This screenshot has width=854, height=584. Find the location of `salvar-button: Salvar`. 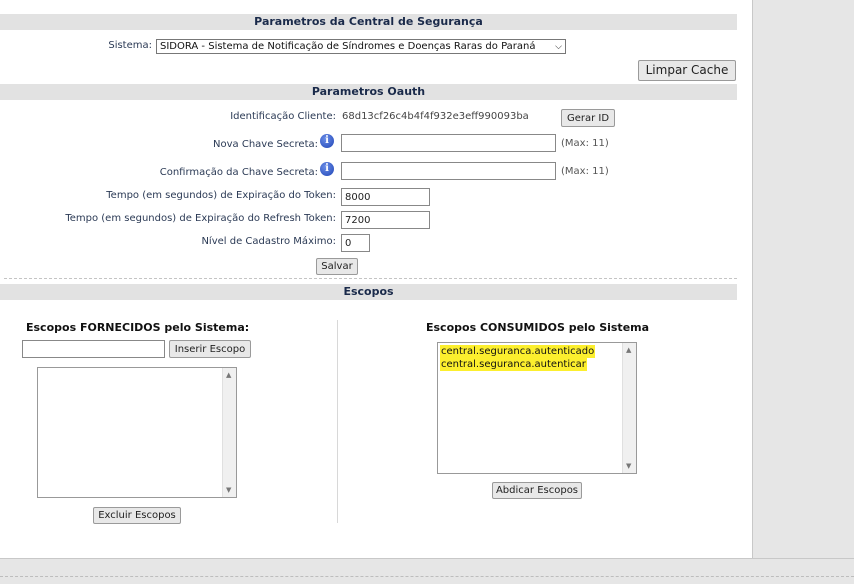

salvar-button: Salvar is located at coordinates (337, 266).